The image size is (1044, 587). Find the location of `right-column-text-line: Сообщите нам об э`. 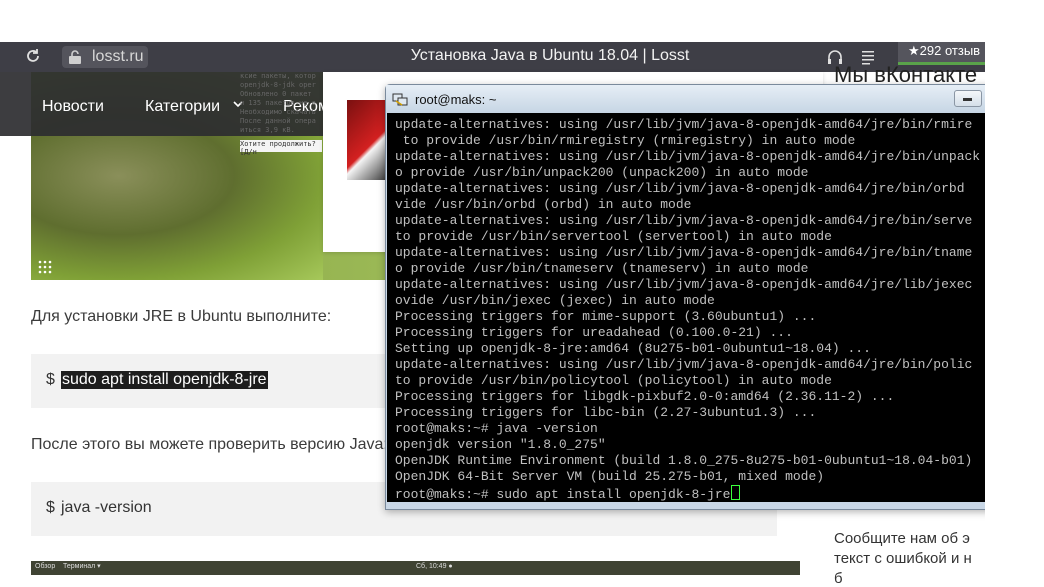

right-column-text-line: Сообщите нам об э is located at coordinates (902, 538).